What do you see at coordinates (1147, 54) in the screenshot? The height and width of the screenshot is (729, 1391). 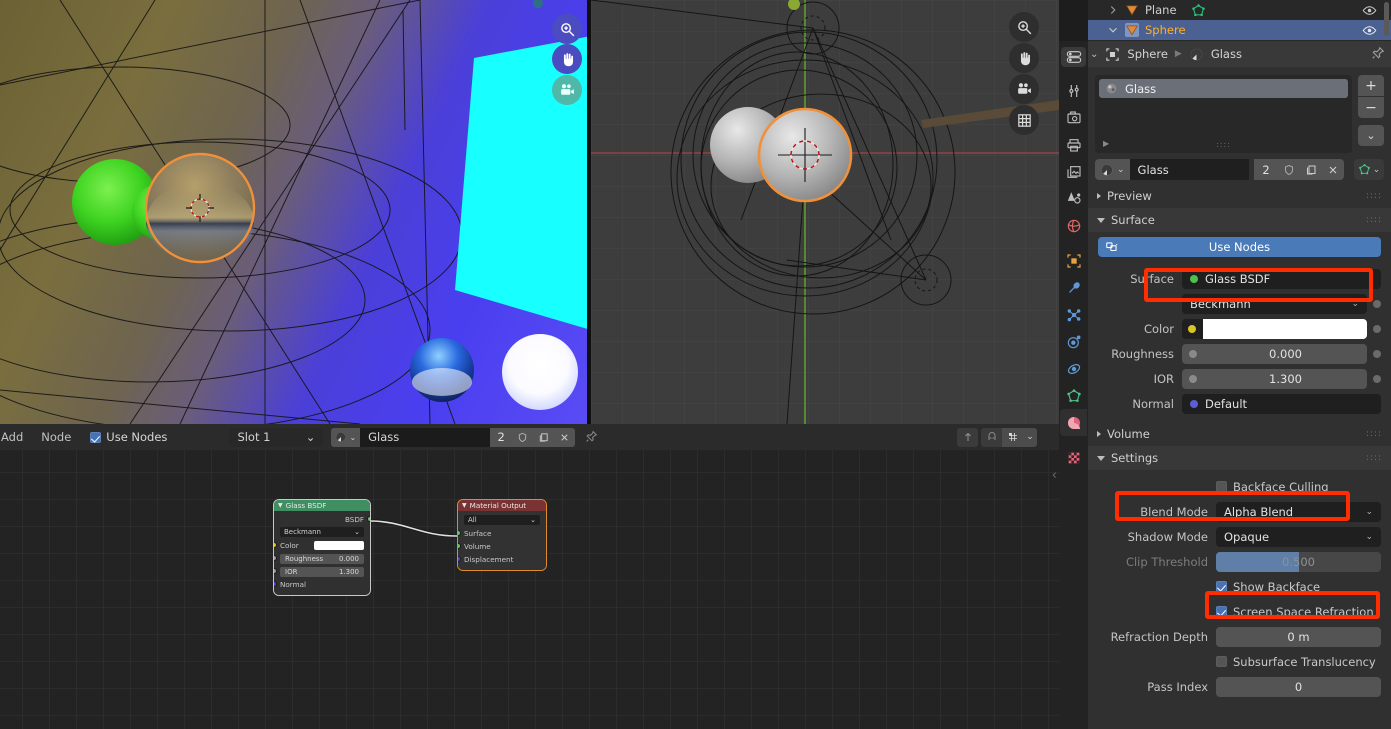 I see `breadcrumb-object: Sphere` at bounding box center [1147, 54].